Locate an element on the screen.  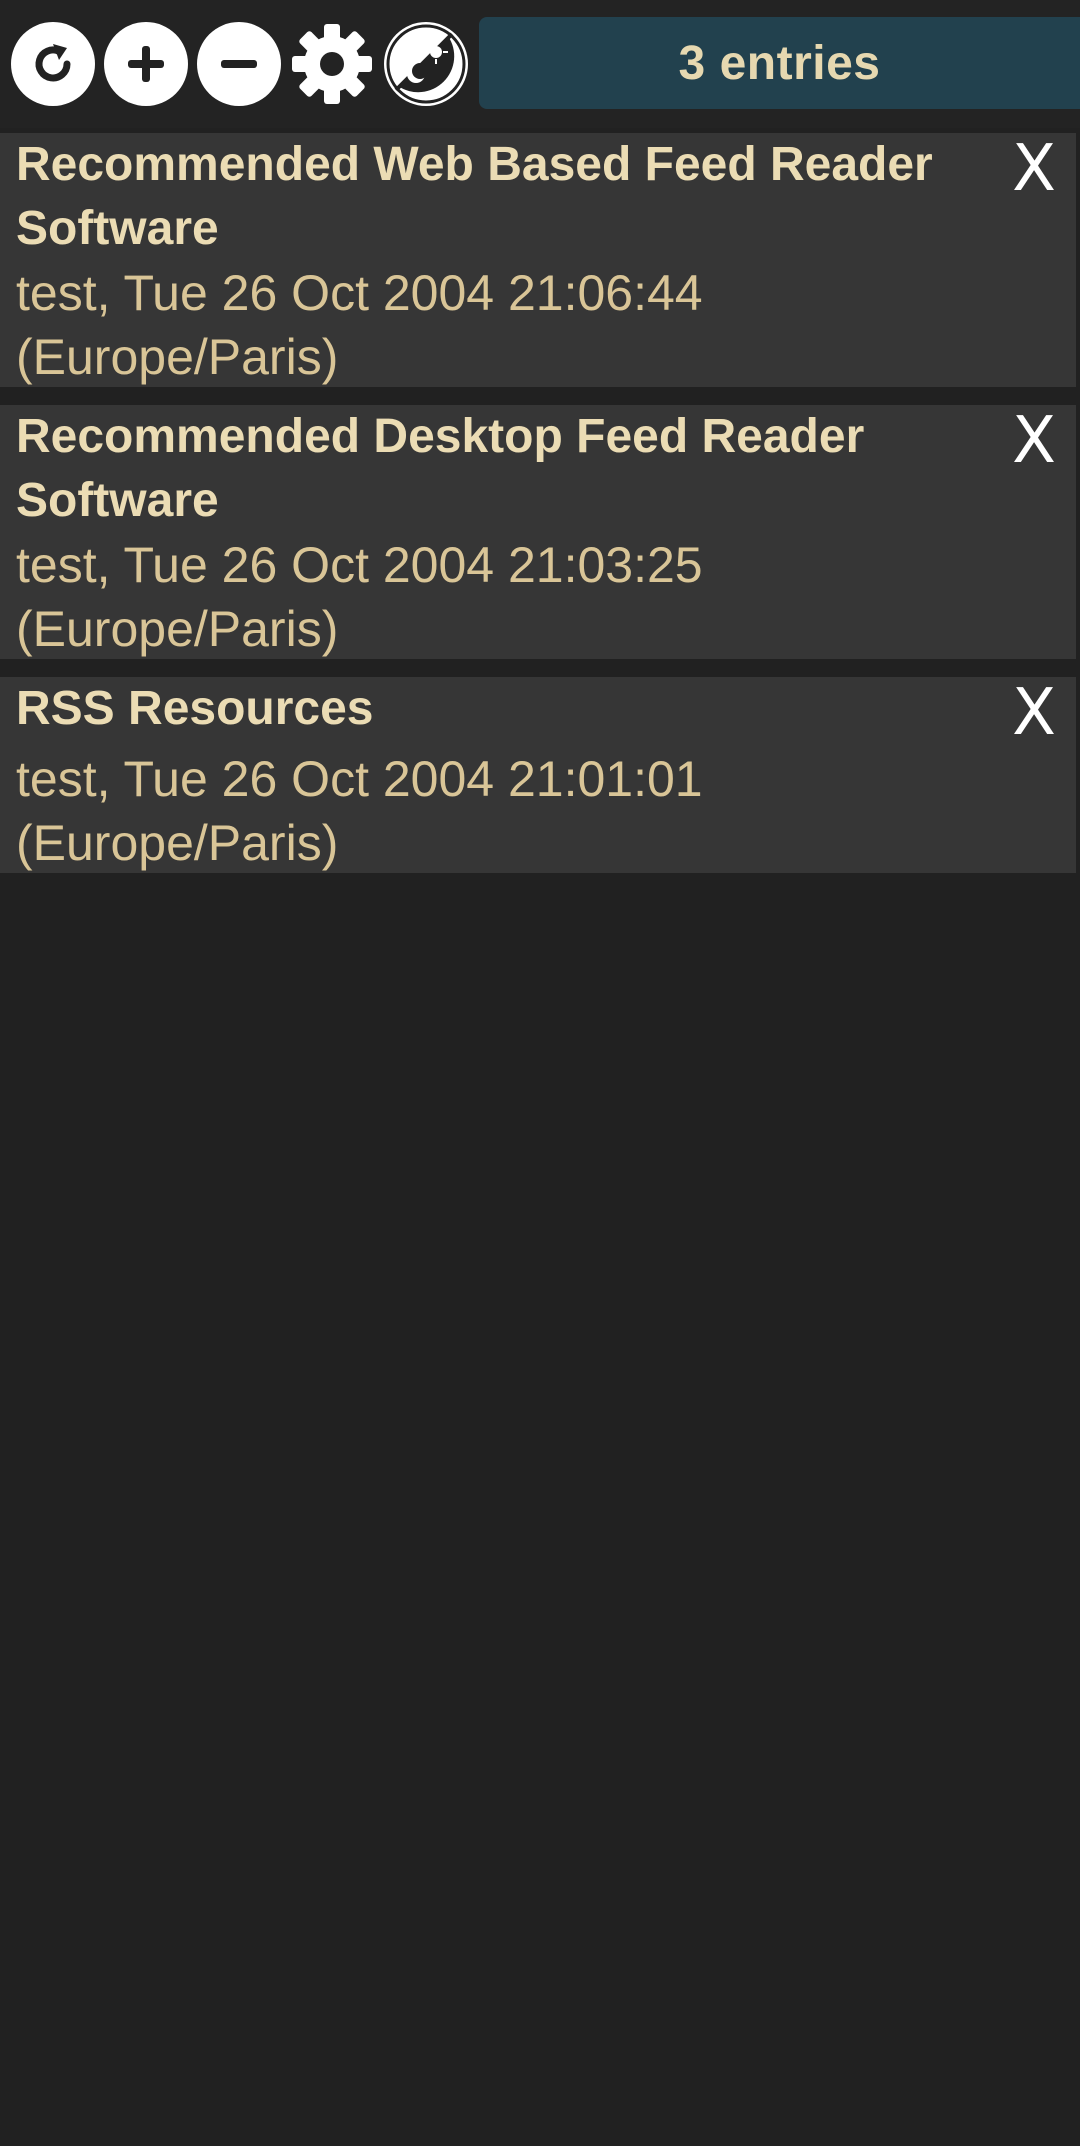
minus-icon is located at coordinates (239, 64).